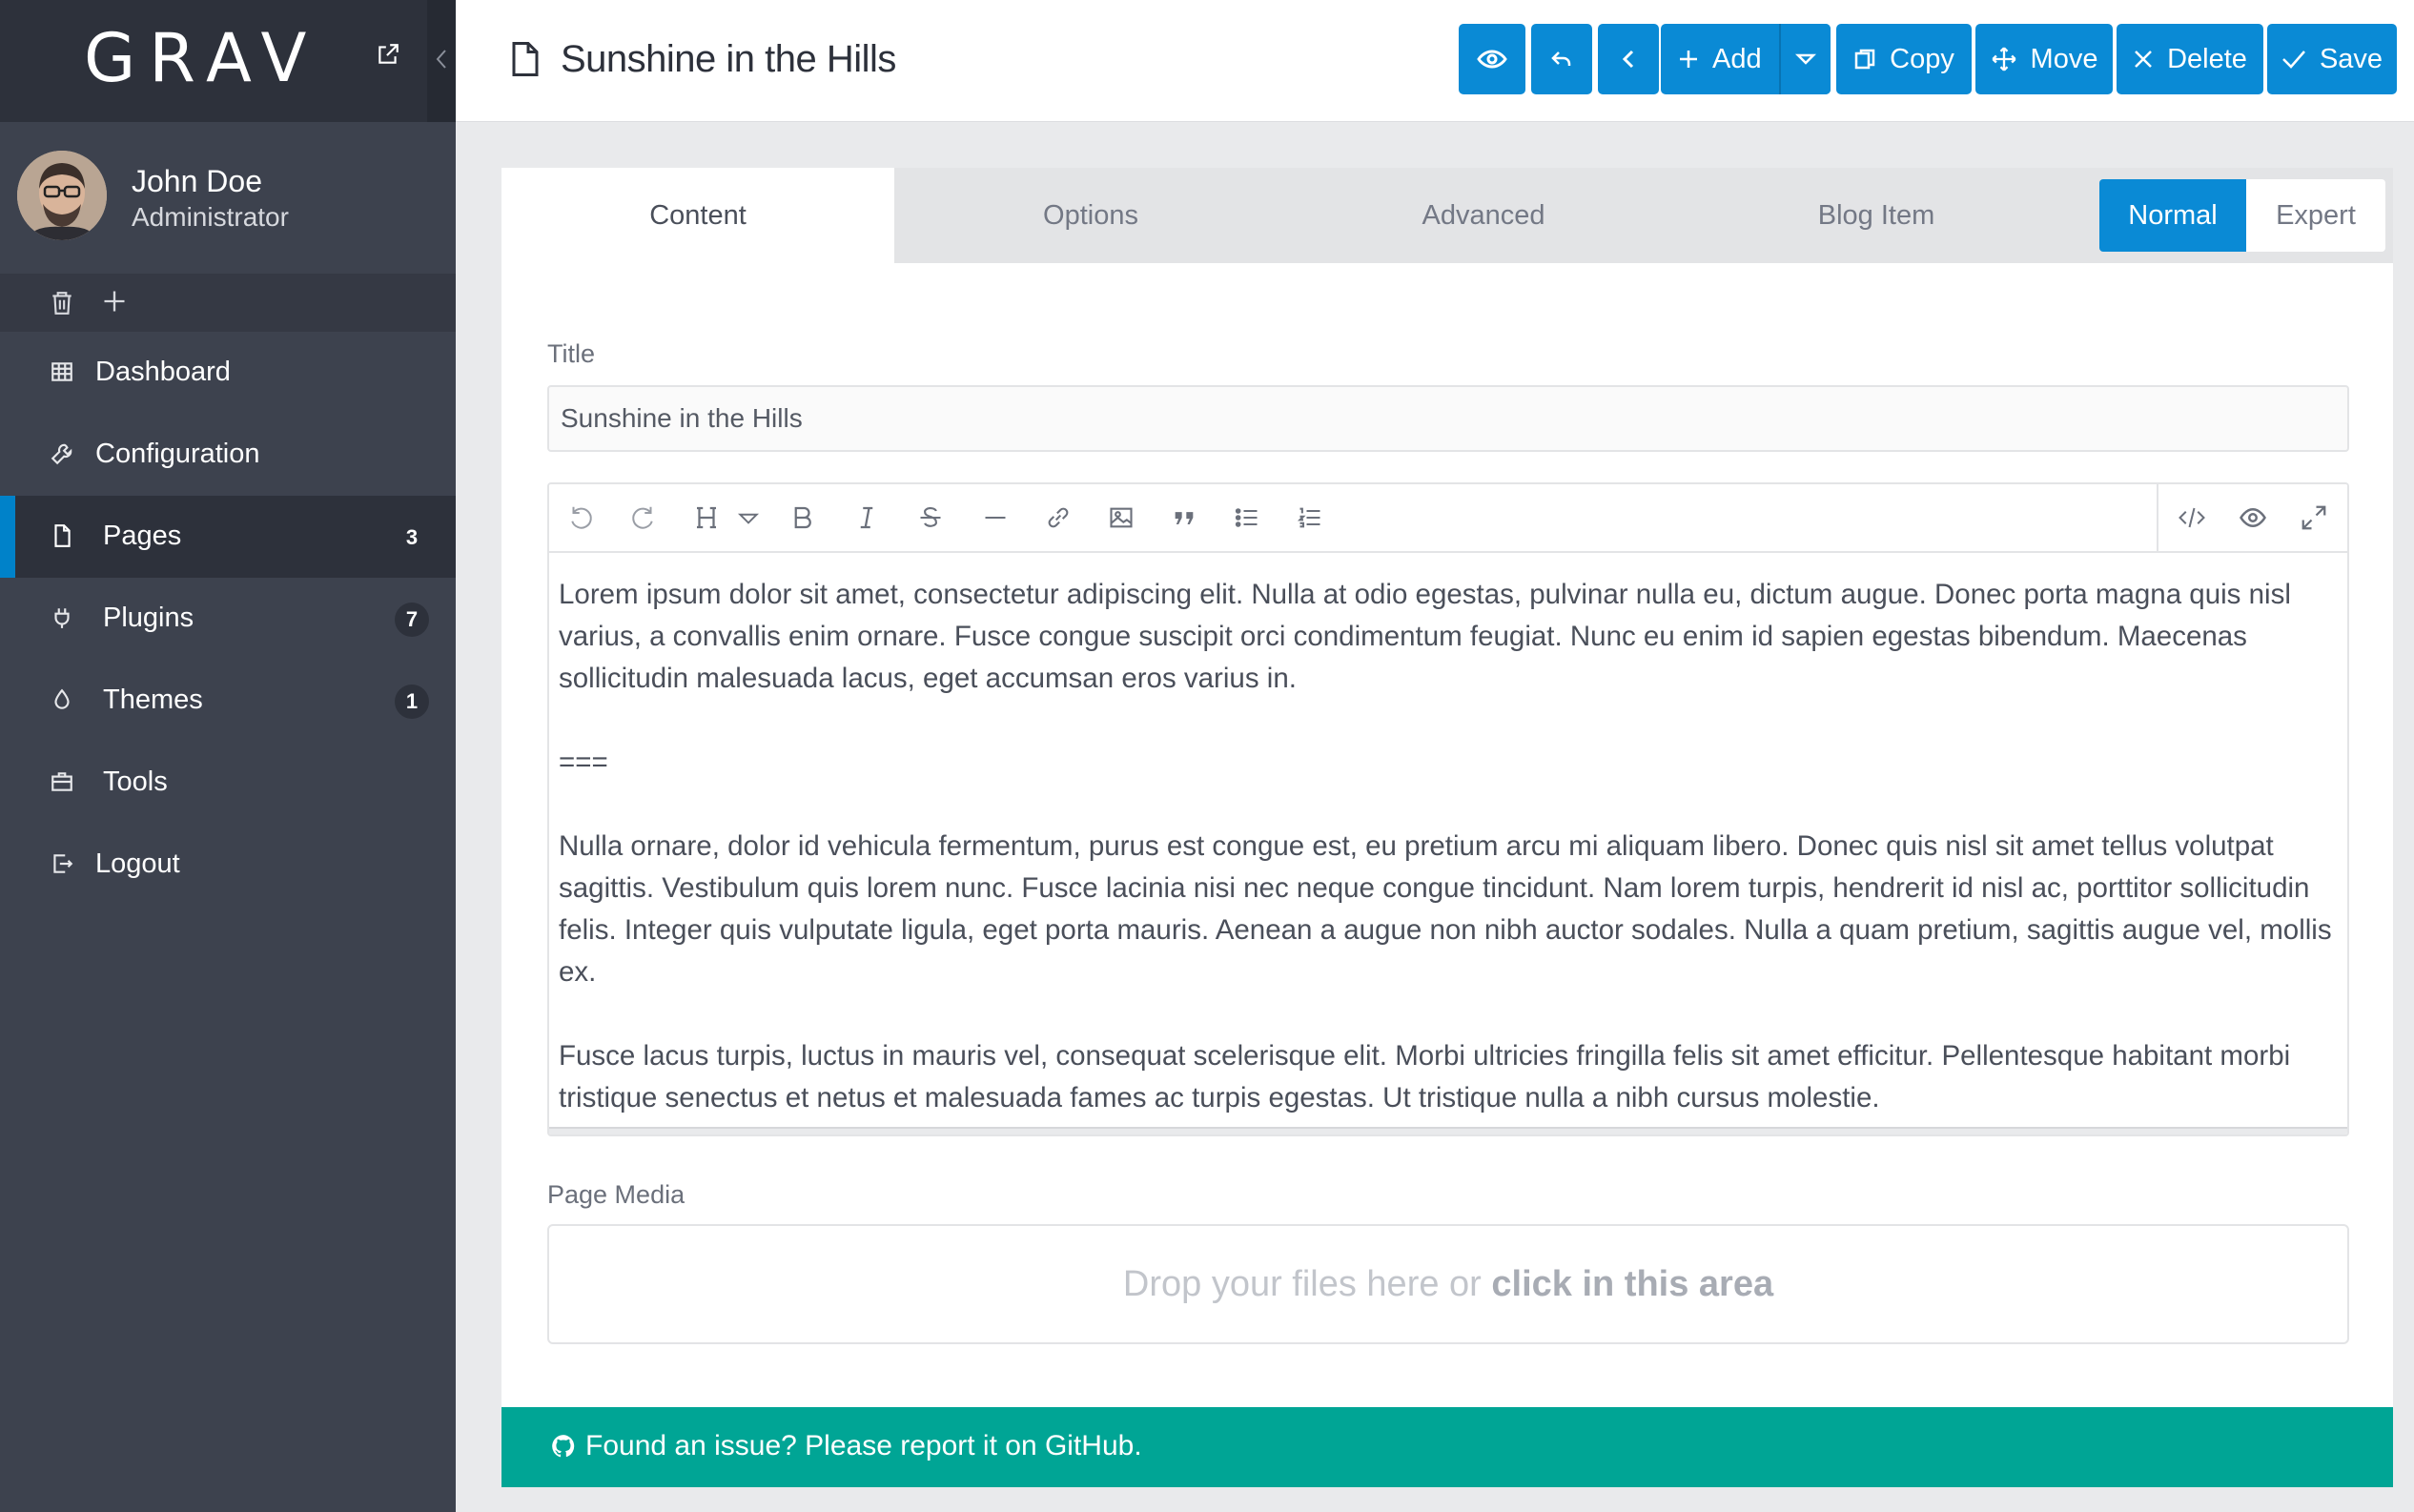 This screenshot has width=2414, height=1512. I want to click on expand-icon, so click(2315, 518).